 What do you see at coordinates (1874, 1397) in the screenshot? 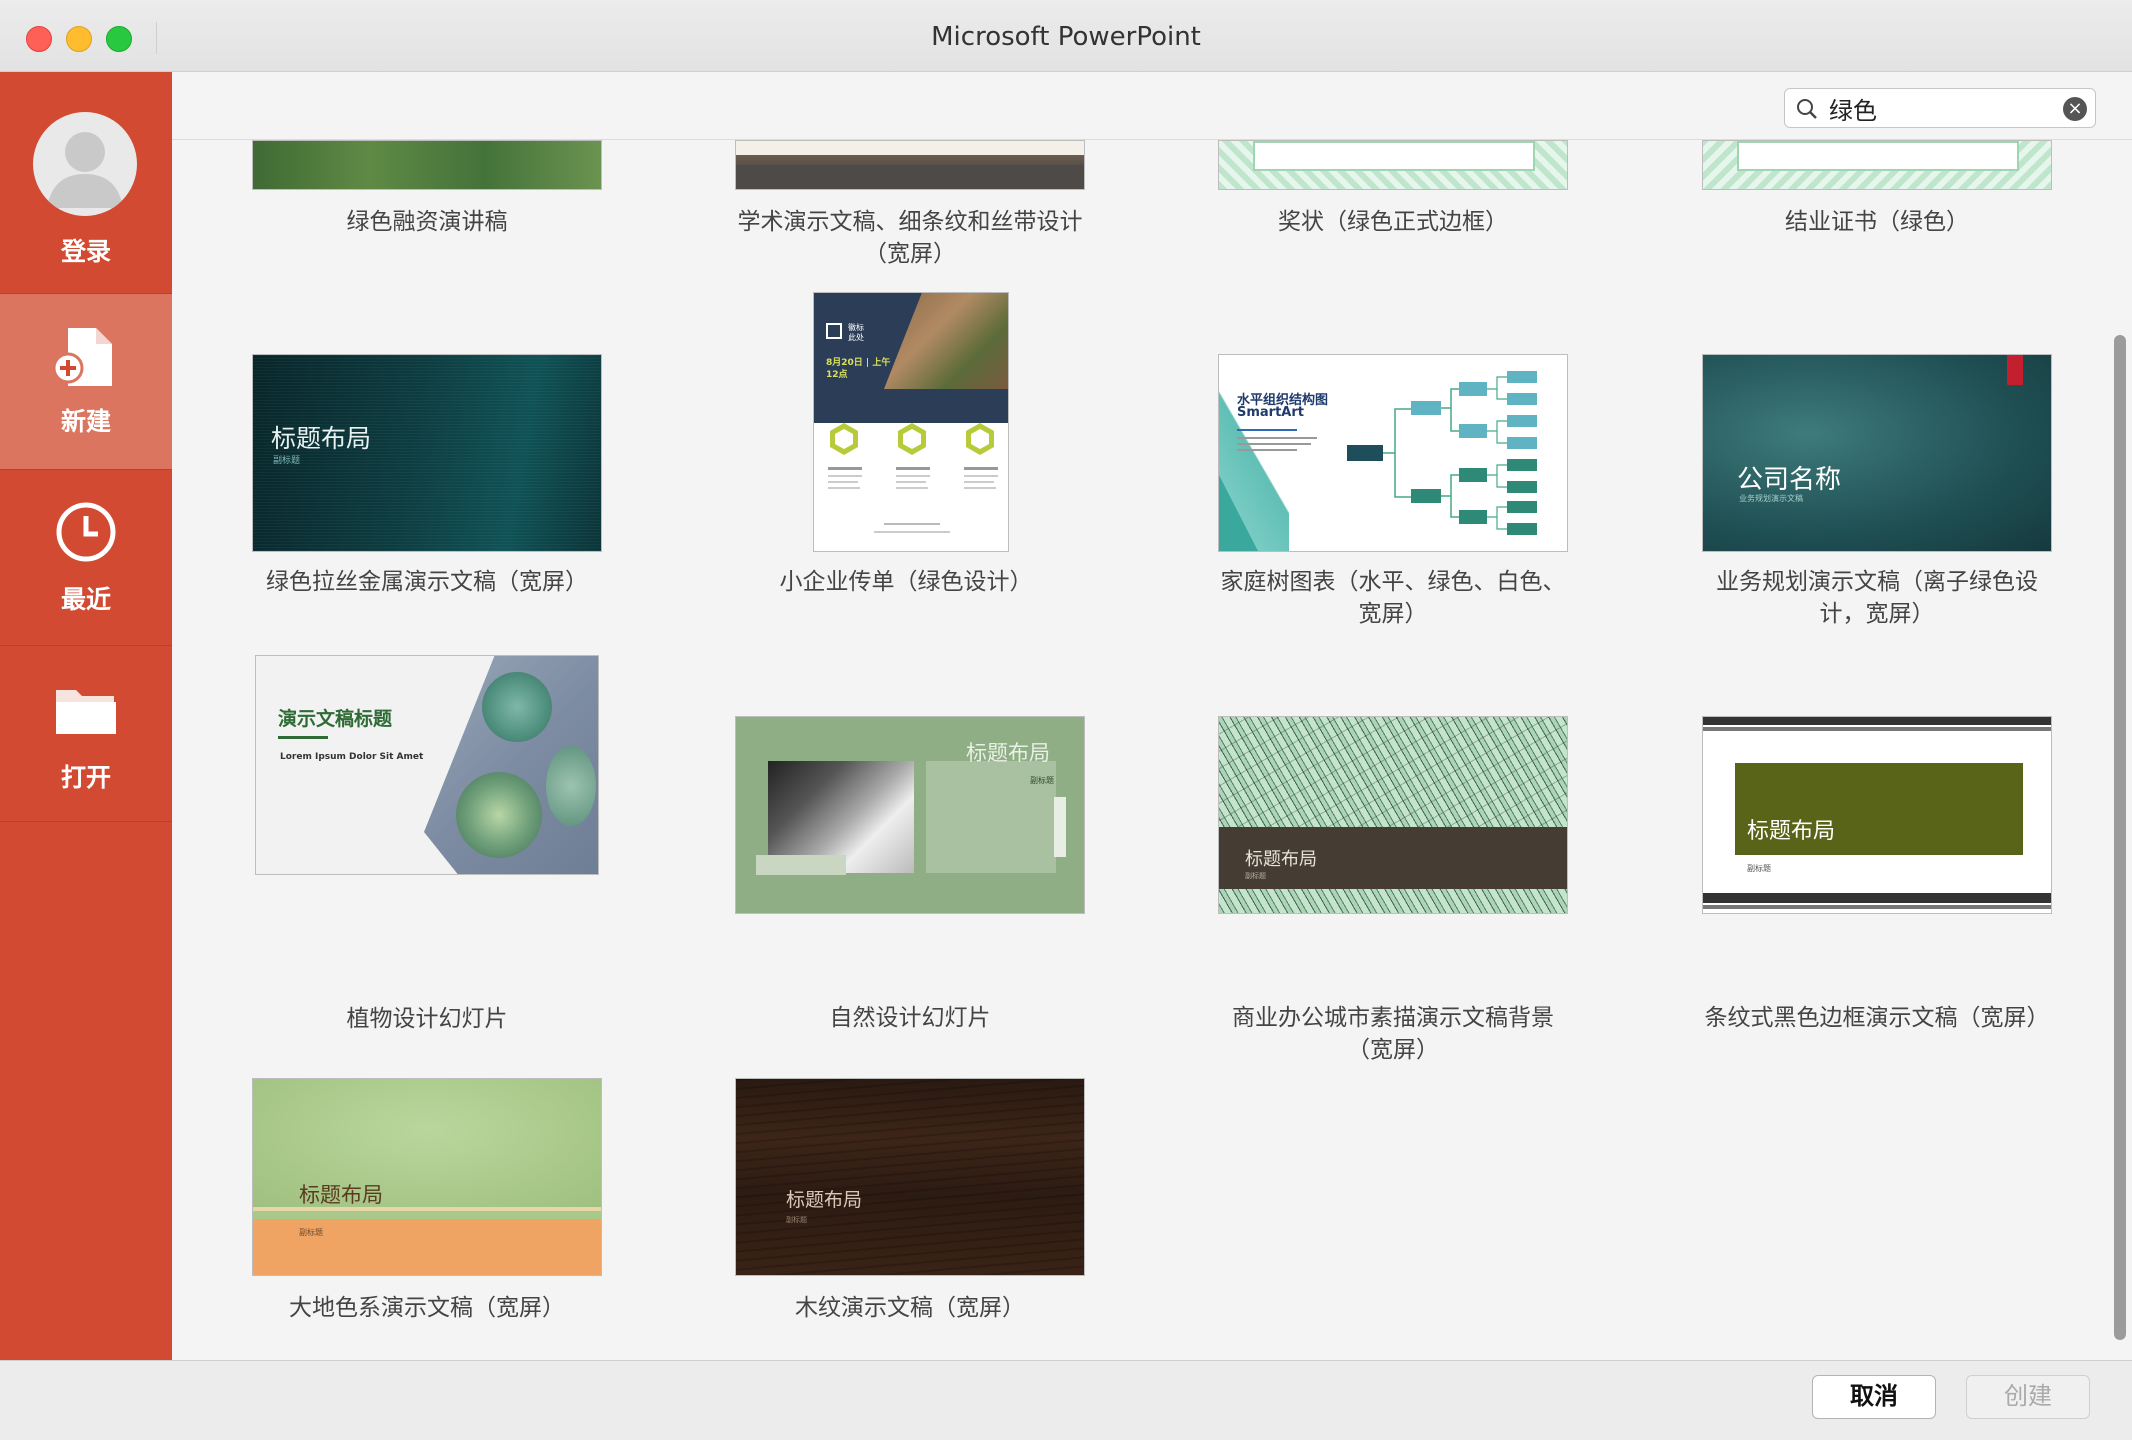
I see `cancel-button: 取消` at bounding box center [1874, 1397].